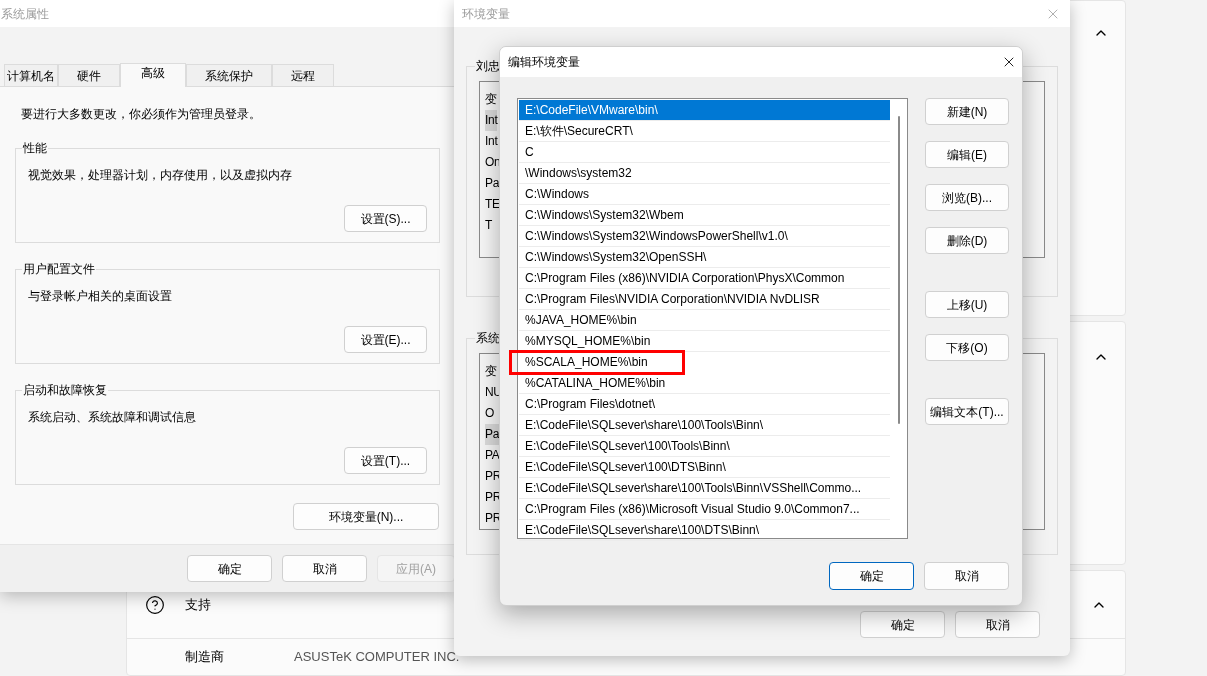  What do you see at coordinates (141, 114) in the screenshot?
I see `admin-notice: 要进行大多数更改，你必须作为管理员登录。` at bounding box center [141, 114].